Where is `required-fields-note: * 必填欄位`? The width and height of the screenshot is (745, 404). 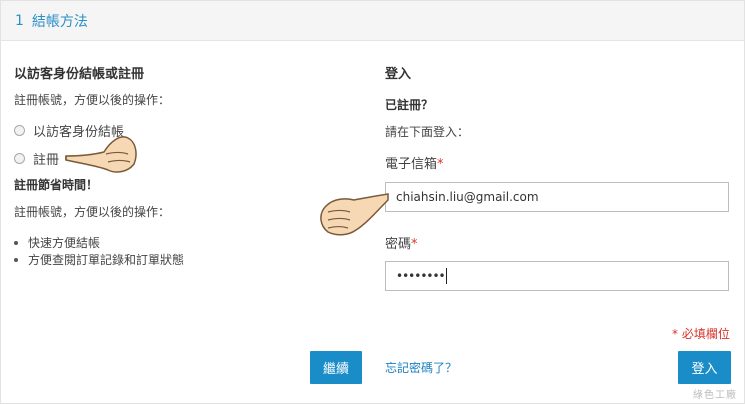 required-fields-note: * 必填欄位 is located at coordinates (701, 334).